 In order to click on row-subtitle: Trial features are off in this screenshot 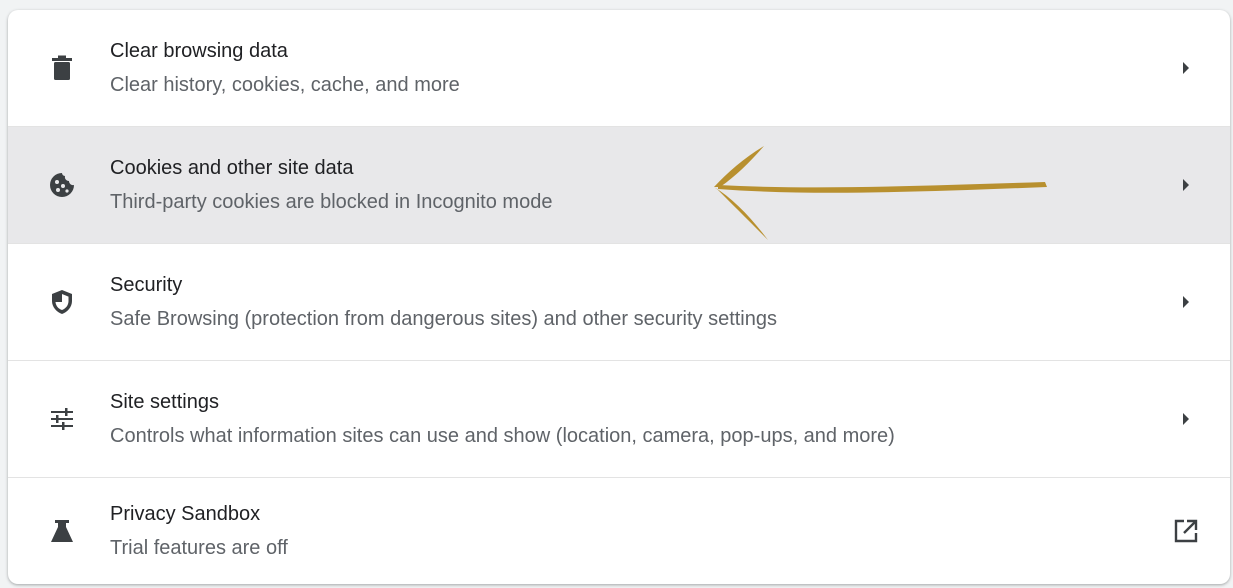, I will do `click(199, 548)`.